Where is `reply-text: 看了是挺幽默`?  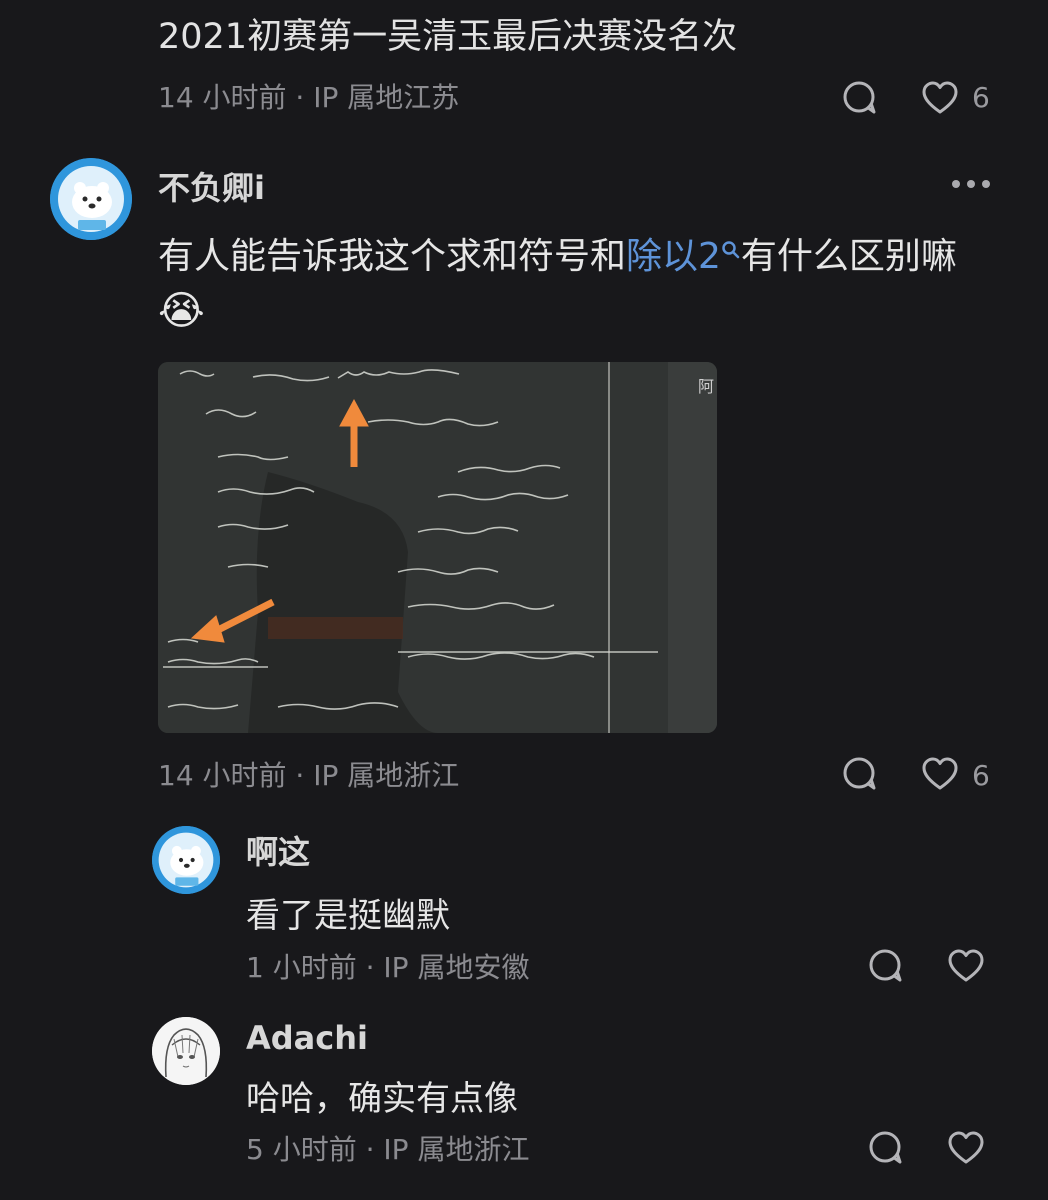 reply-text: 看了是挺幽默 is located at coordinates (348, 916).